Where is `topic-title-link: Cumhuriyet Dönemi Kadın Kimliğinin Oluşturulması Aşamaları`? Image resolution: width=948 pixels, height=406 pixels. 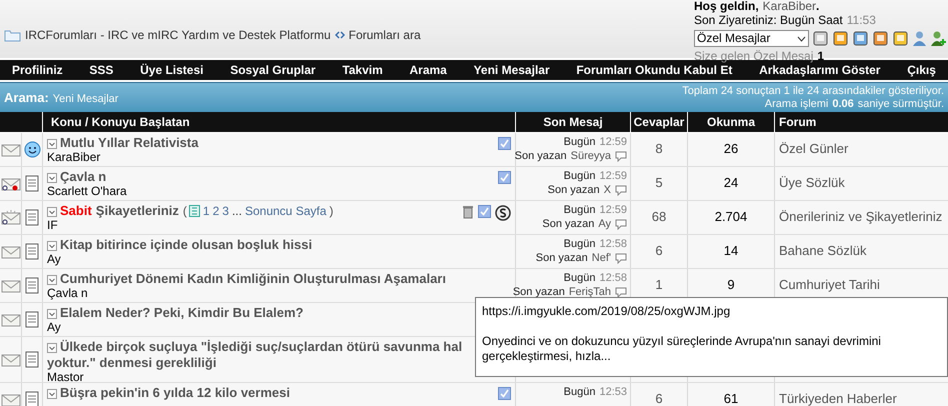
topic-title-link: Cumhuriyet Dönemi Kadın Kimliğinin Oluşturulması Aşamaları is located at coordinates (253, 279).